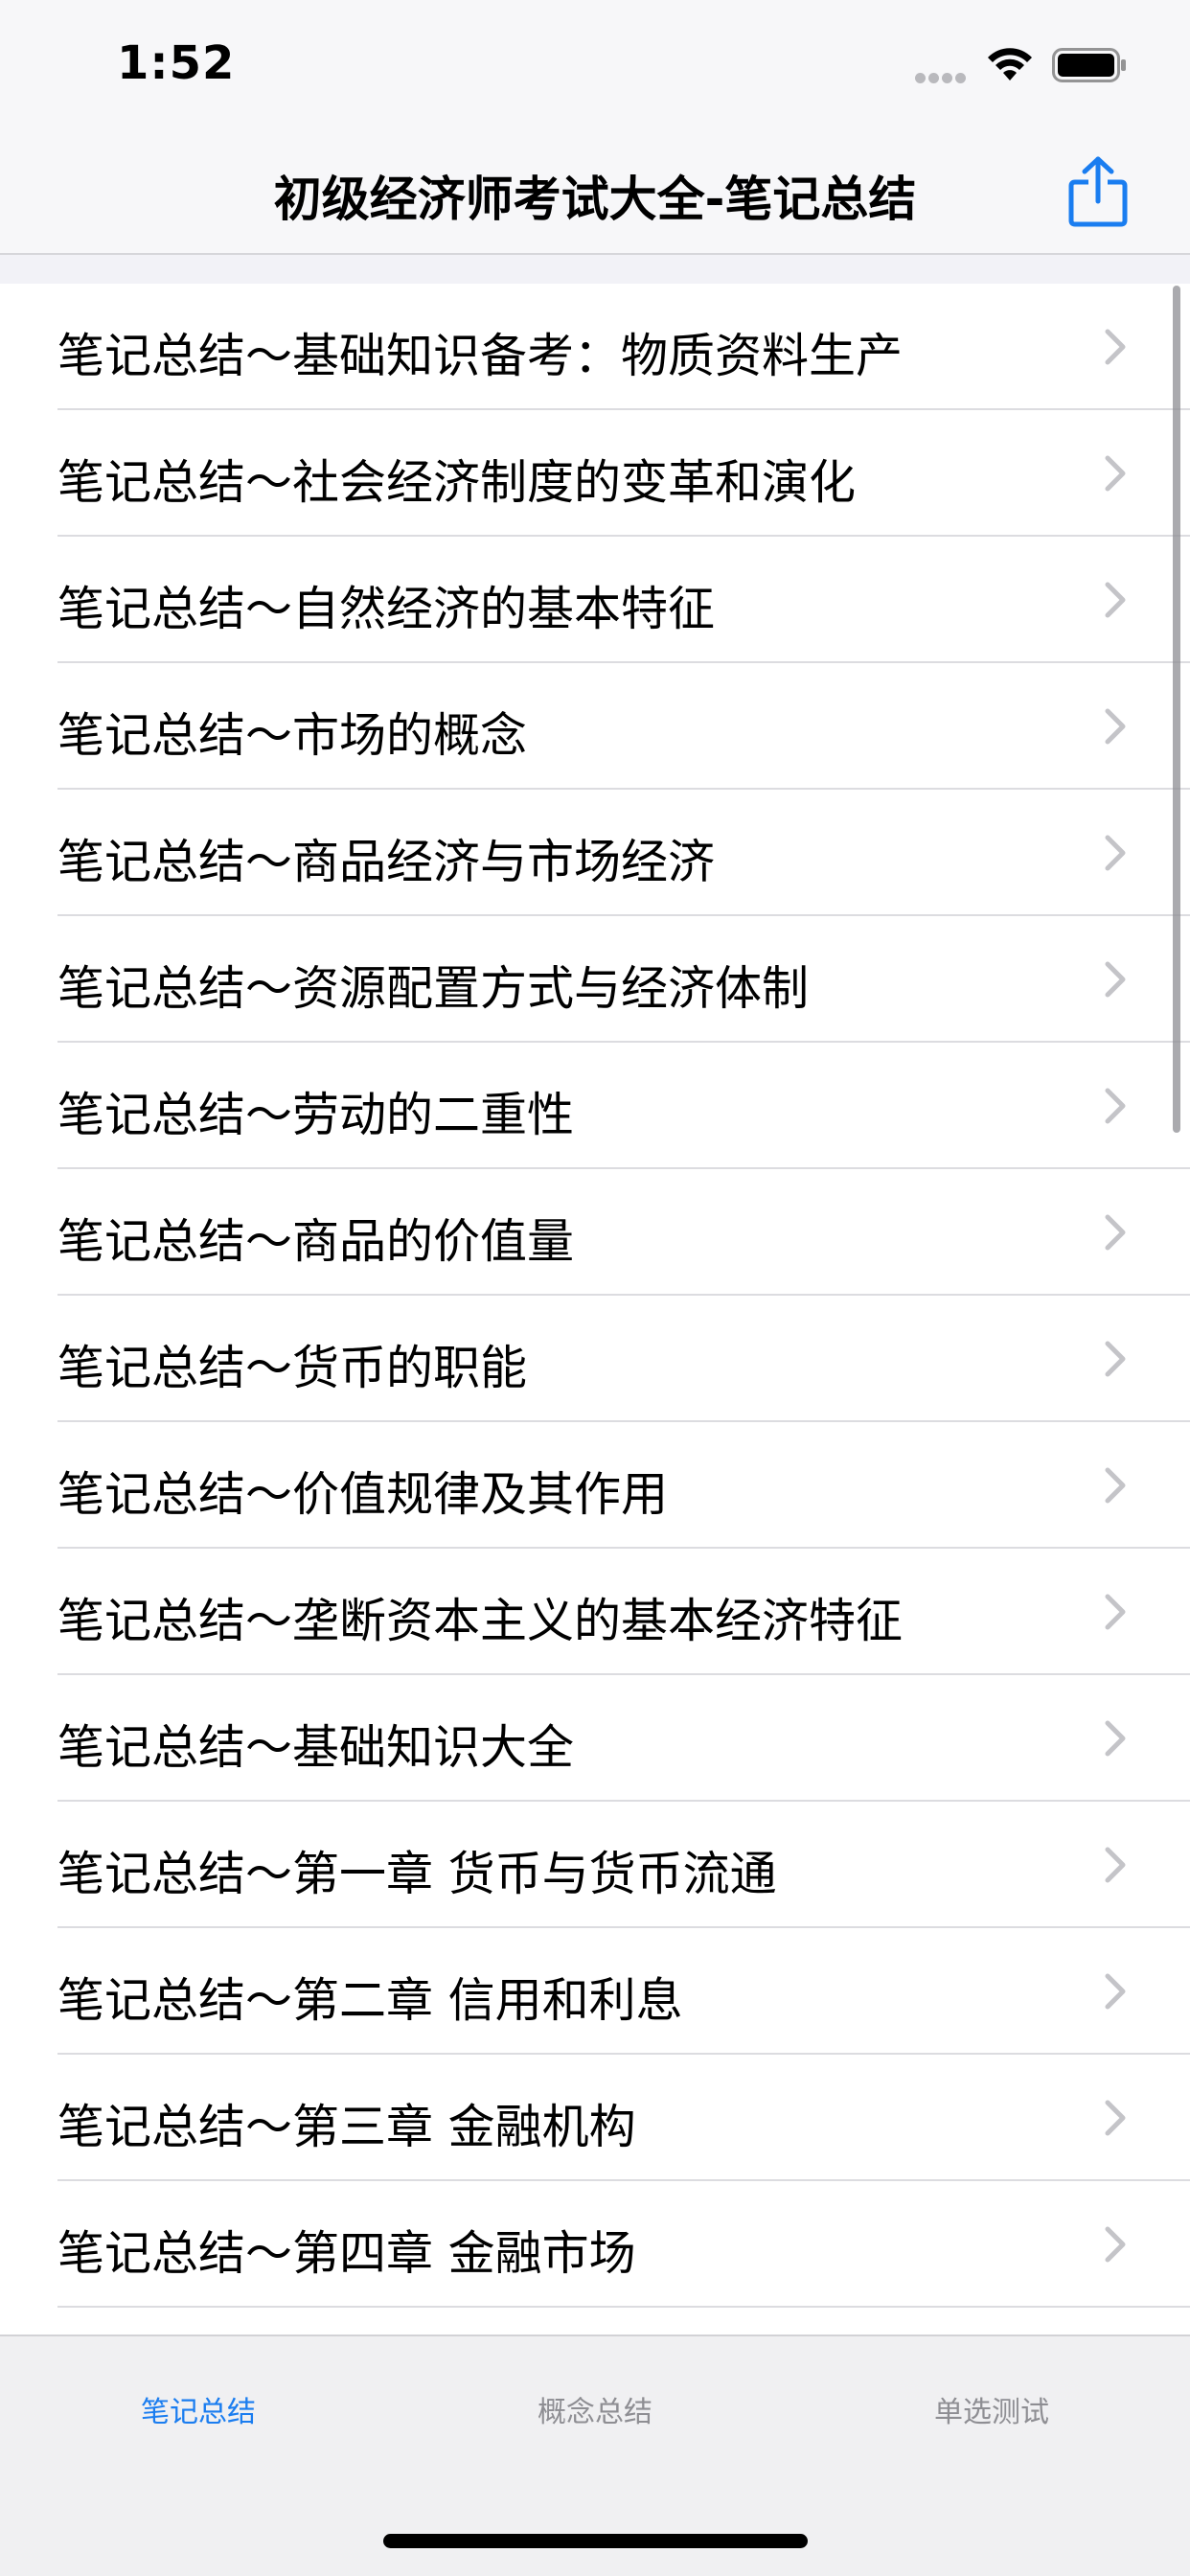 This screenshot has width=1190, height=2576. Describe the element at coordinates (387, 609) in the screenshot. I see `list-item-label: 笔记总结～自然经济的基本特征` at that location.